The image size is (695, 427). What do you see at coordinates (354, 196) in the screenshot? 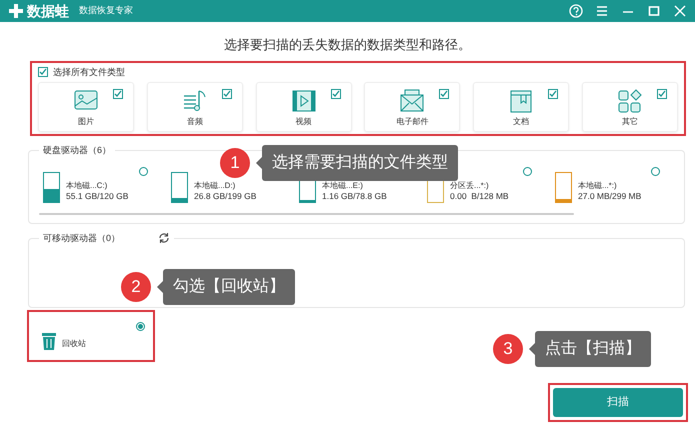
I see `drive-usage: 1.16 GB/78.8 GB` at bounding box center [354, 196].